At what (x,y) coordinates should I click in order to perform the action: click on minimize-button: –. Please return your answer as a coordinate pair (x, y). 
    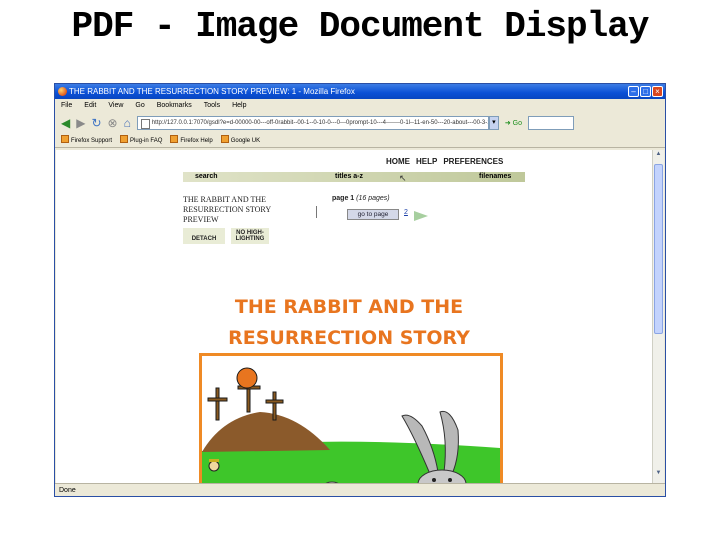
    Looking at the image, I should click on (633, 91).